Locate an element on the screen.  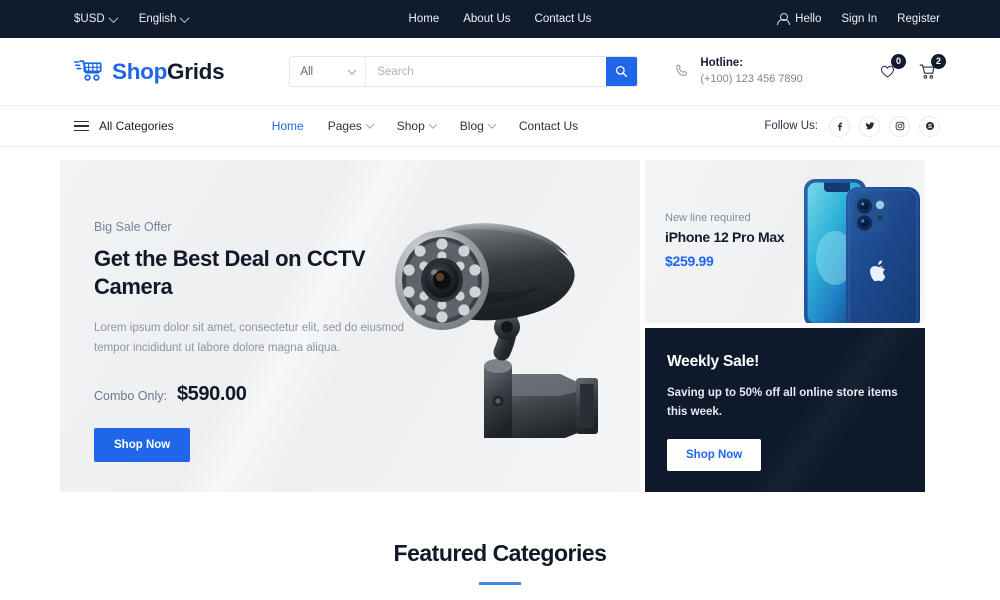
camera-lens-assembly is located at coordinates (442, 280).